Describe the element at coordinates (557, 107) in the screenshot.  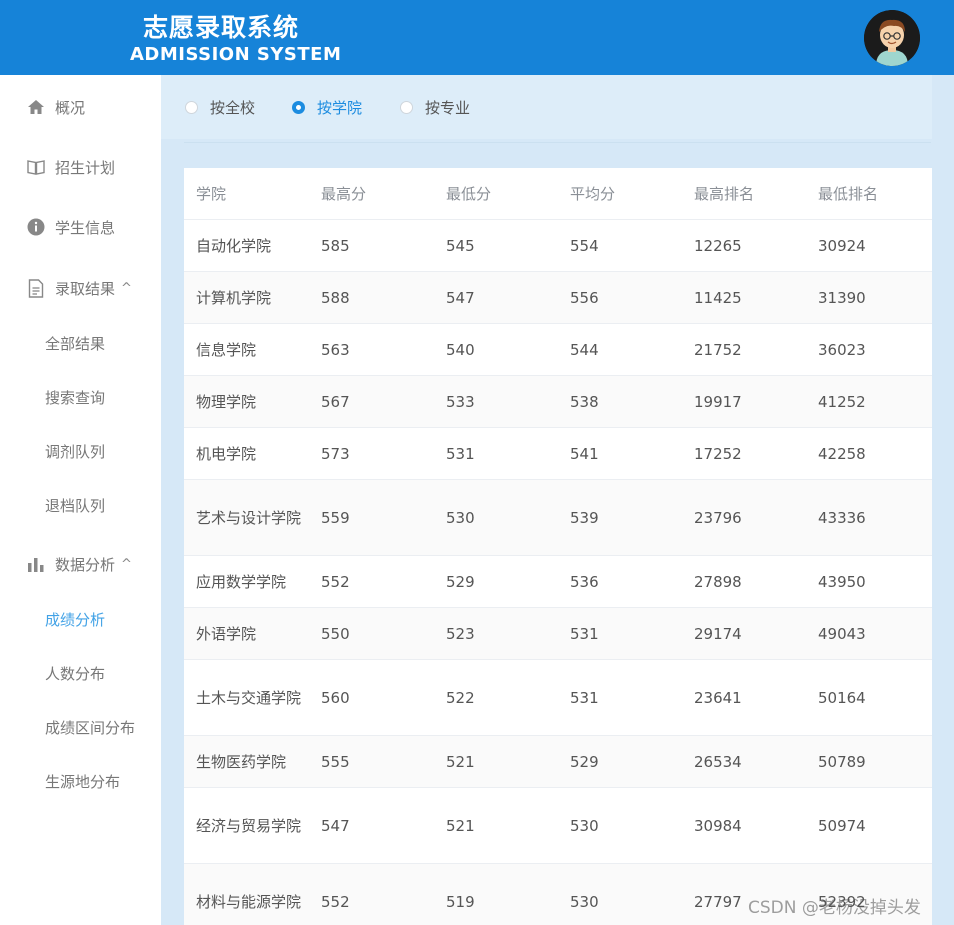
I see `filter-bar: 按全校 按学院 按专业` at that location.